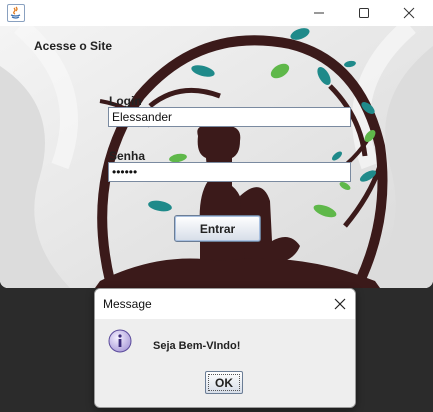 Image resolution: width=433 pixels, height=412 pixels. Describe the element at coordinates (225, 304) in the screenshot. I see `dialog-titlebar: Message` at that location.